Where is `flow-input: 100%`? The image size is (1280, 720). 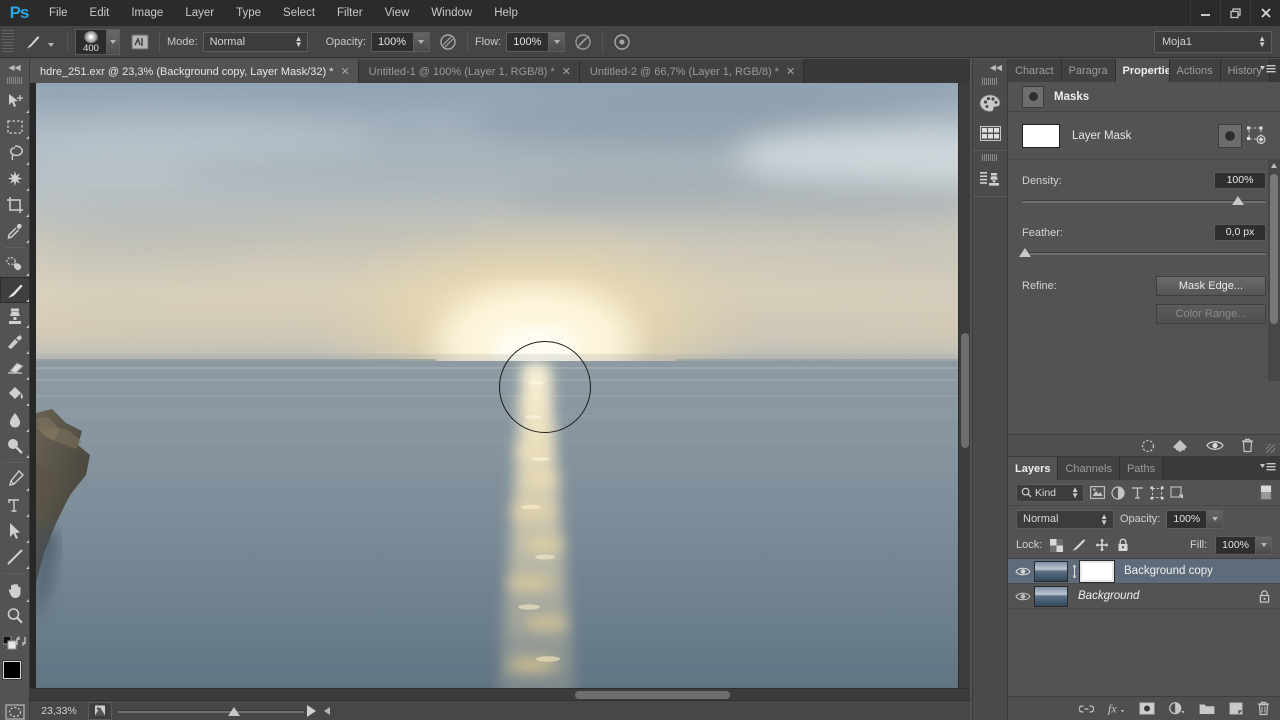
flow-input: 100% is located at coordinates (527, 41).